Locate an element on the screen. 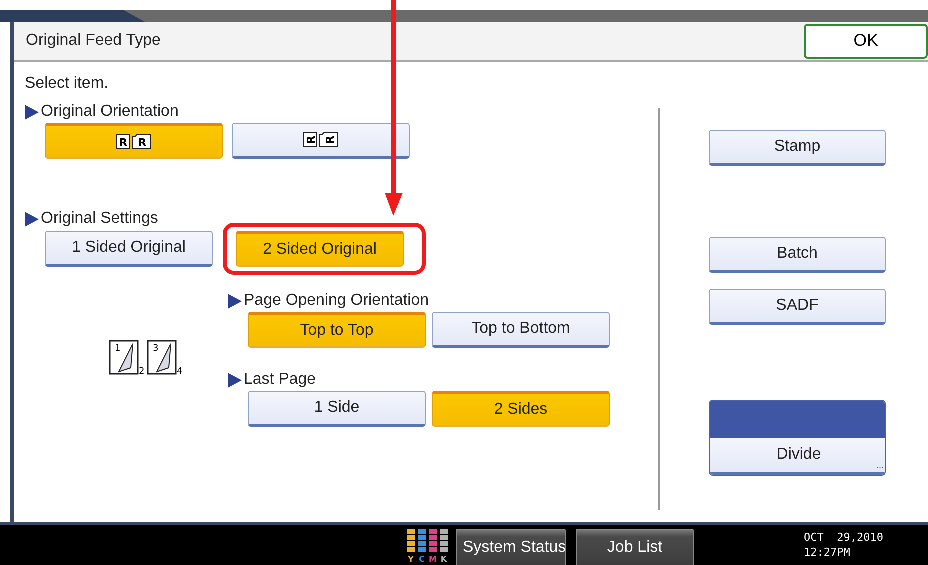 The width and height of the screenshot is (928, 565). section-label: Original Settings is located at coordinates (99, 219).